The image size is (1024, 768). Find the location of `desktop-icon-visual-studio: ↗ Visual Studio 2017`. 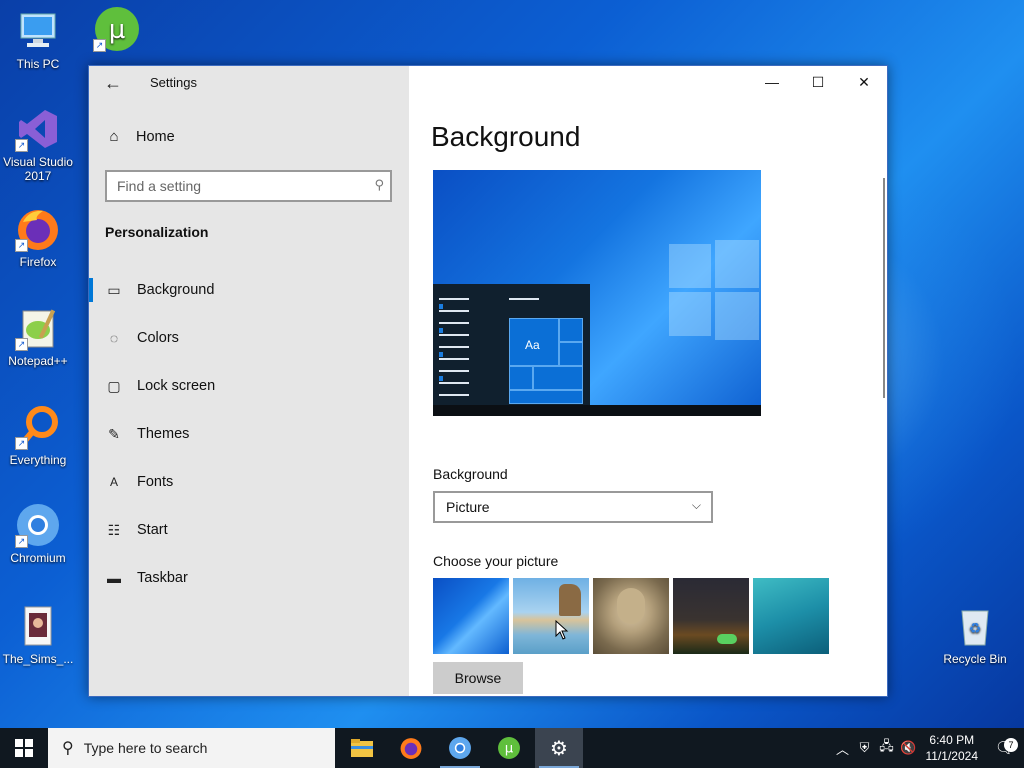

desktop-icon-visual-studio: ↗ Visual Studio 2017 is located at coordinates (38, 144).